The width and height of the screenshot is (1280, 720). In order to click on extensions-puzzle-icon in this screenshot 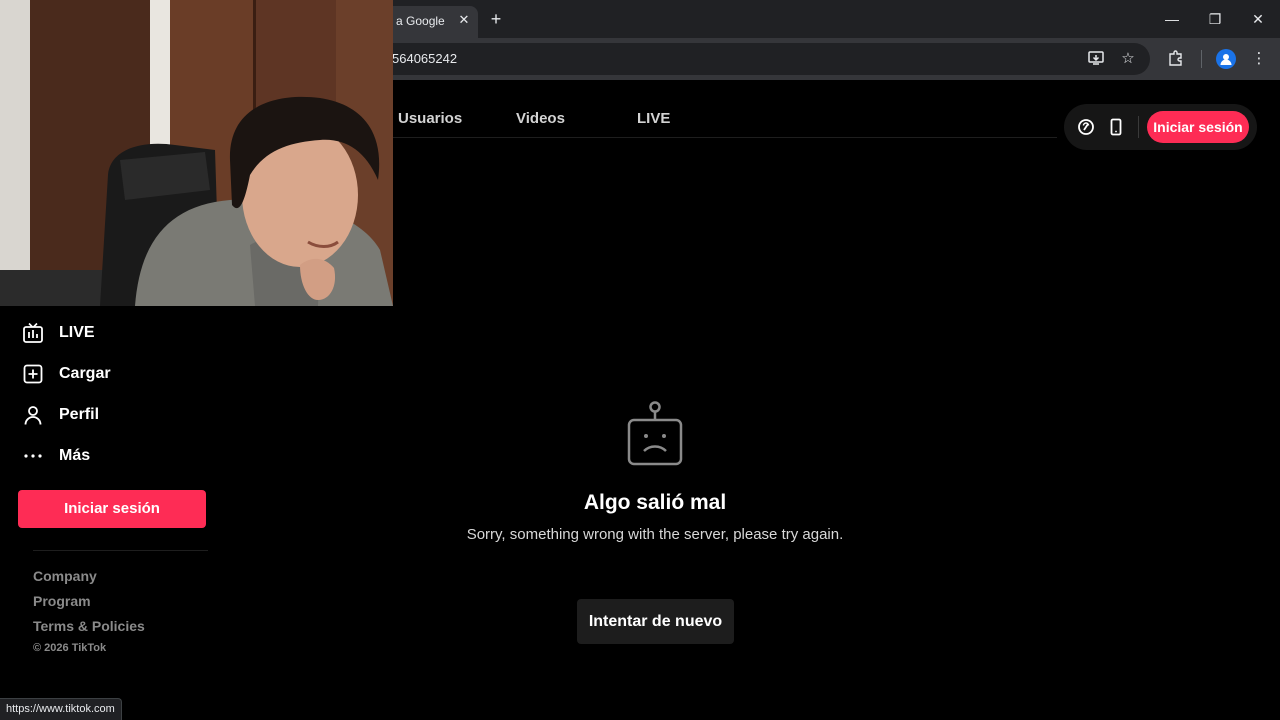, I will do `click(1176, 59)`.